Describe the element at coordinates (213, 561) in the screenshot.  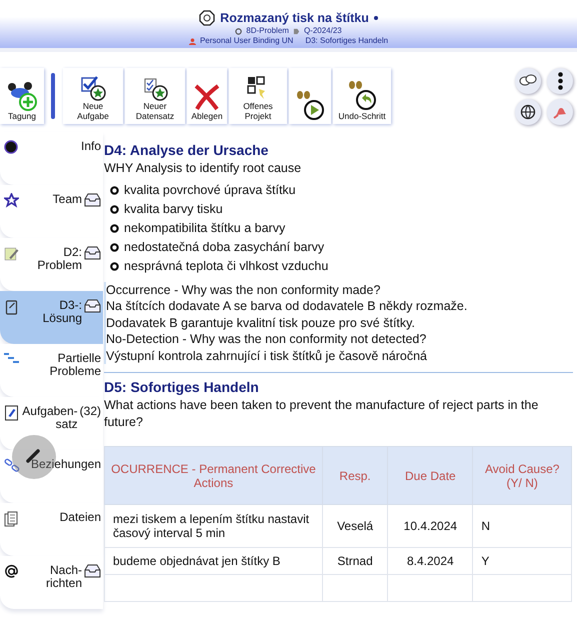
I see `table-cell: budeme objednávat jen štítky B` at that location.